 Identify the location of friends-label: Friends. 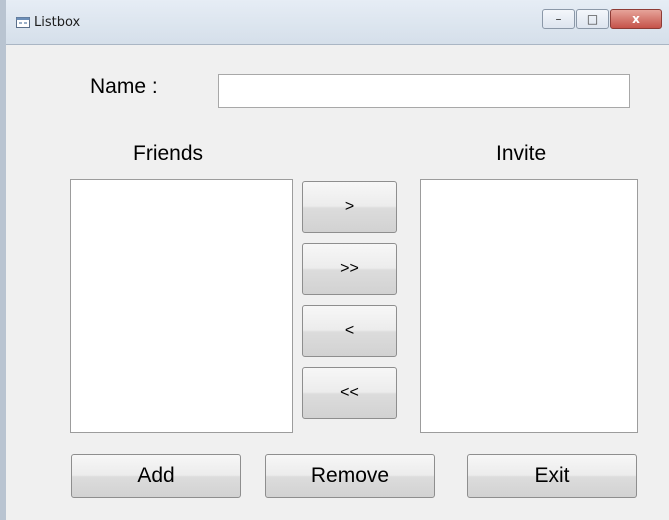
(168, 153).